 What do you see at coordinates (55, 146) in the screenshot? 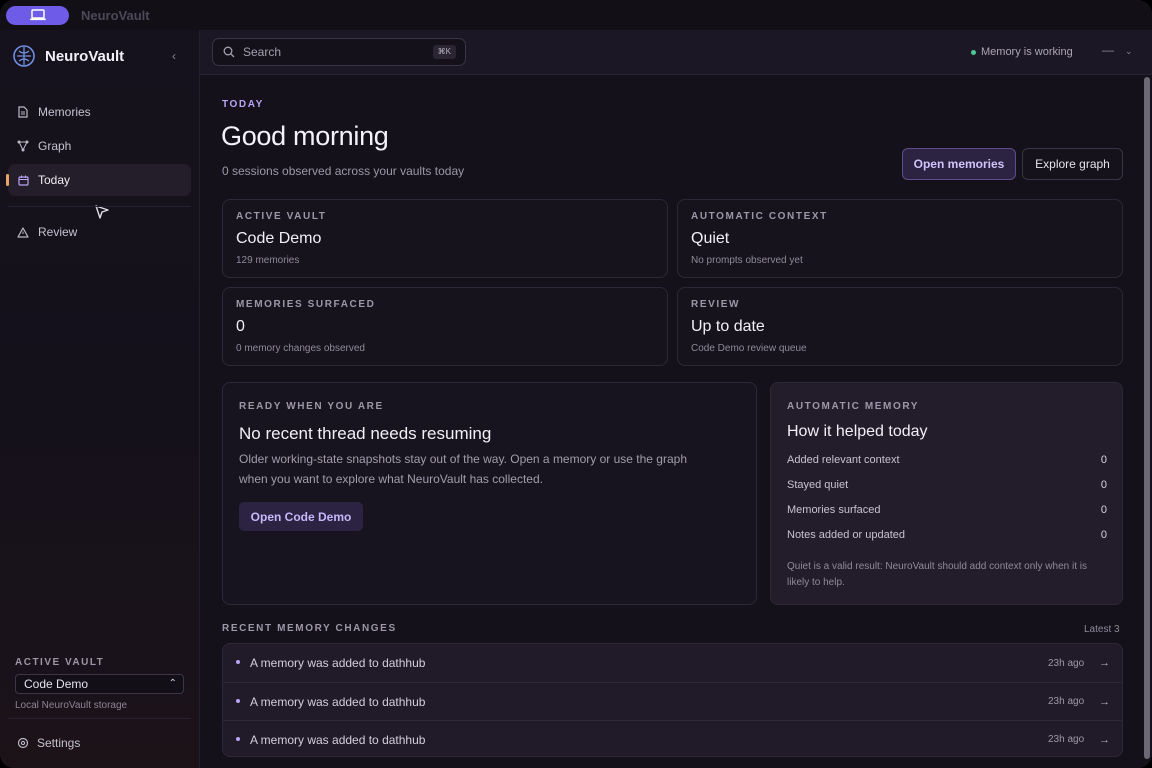
I see `sidebar-item-label: Graph` at bounding box center [55, 146].